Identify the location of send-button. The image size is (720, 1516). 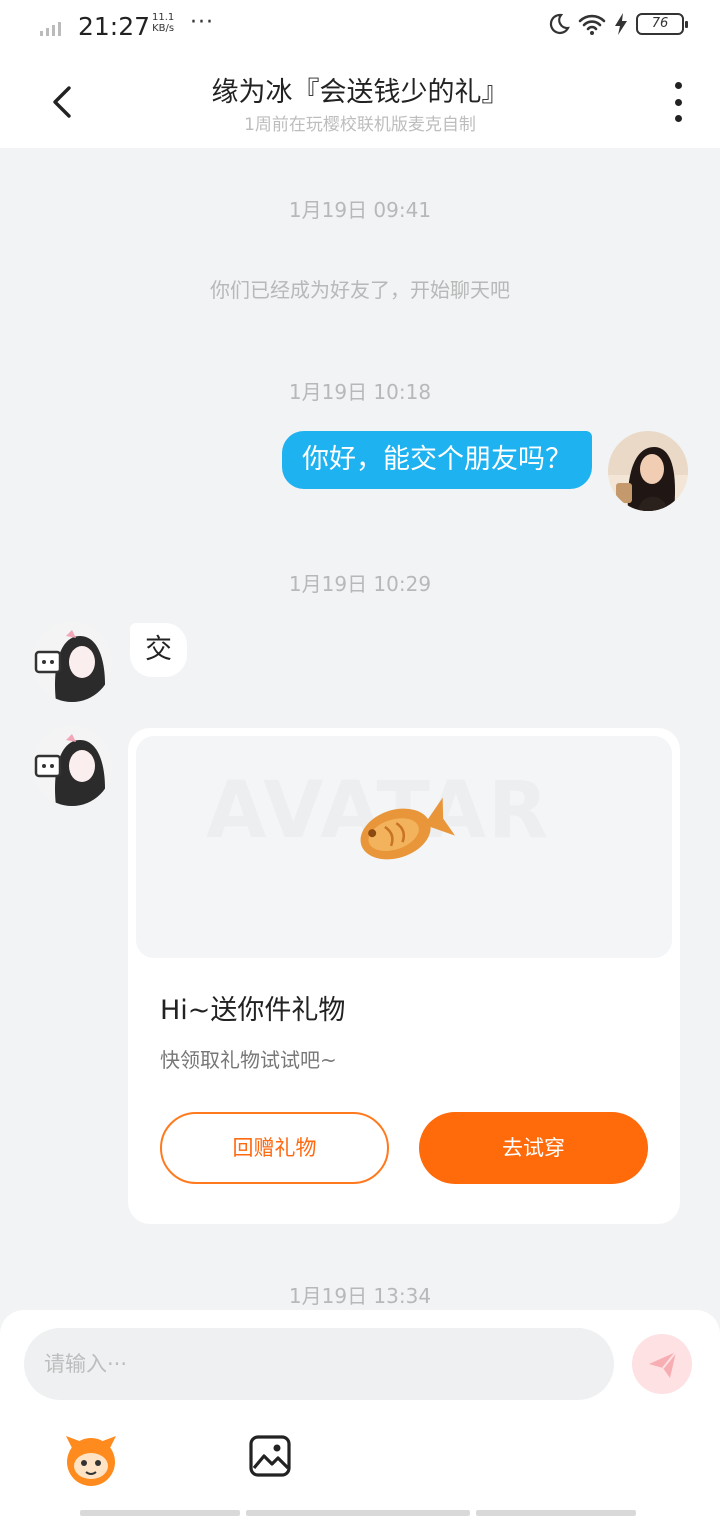
(662, 1364).